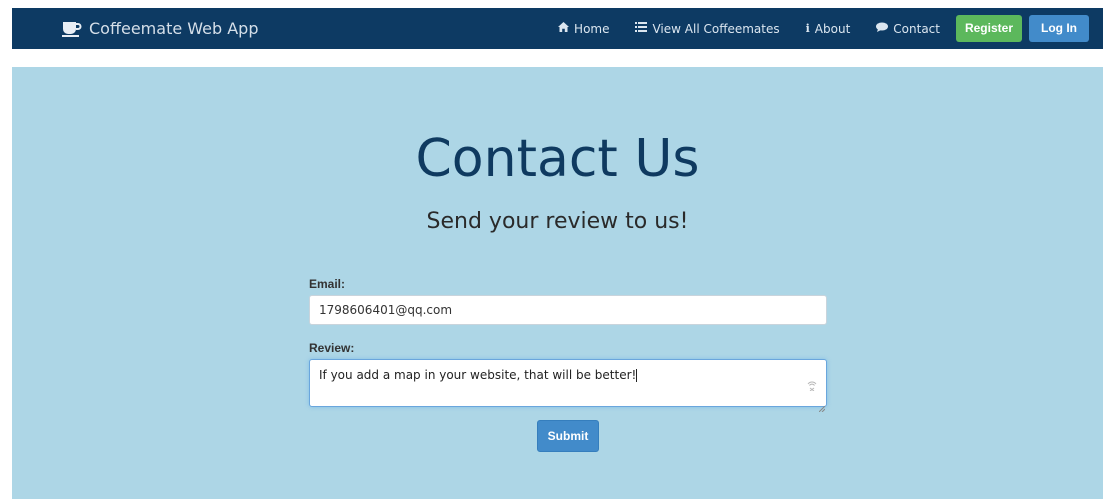 The width and height of the screenshot is (1115, 499). Describe the element at coordinates (916, 28) in the screenshot. I see `nav-item-label: Contact` at that location.